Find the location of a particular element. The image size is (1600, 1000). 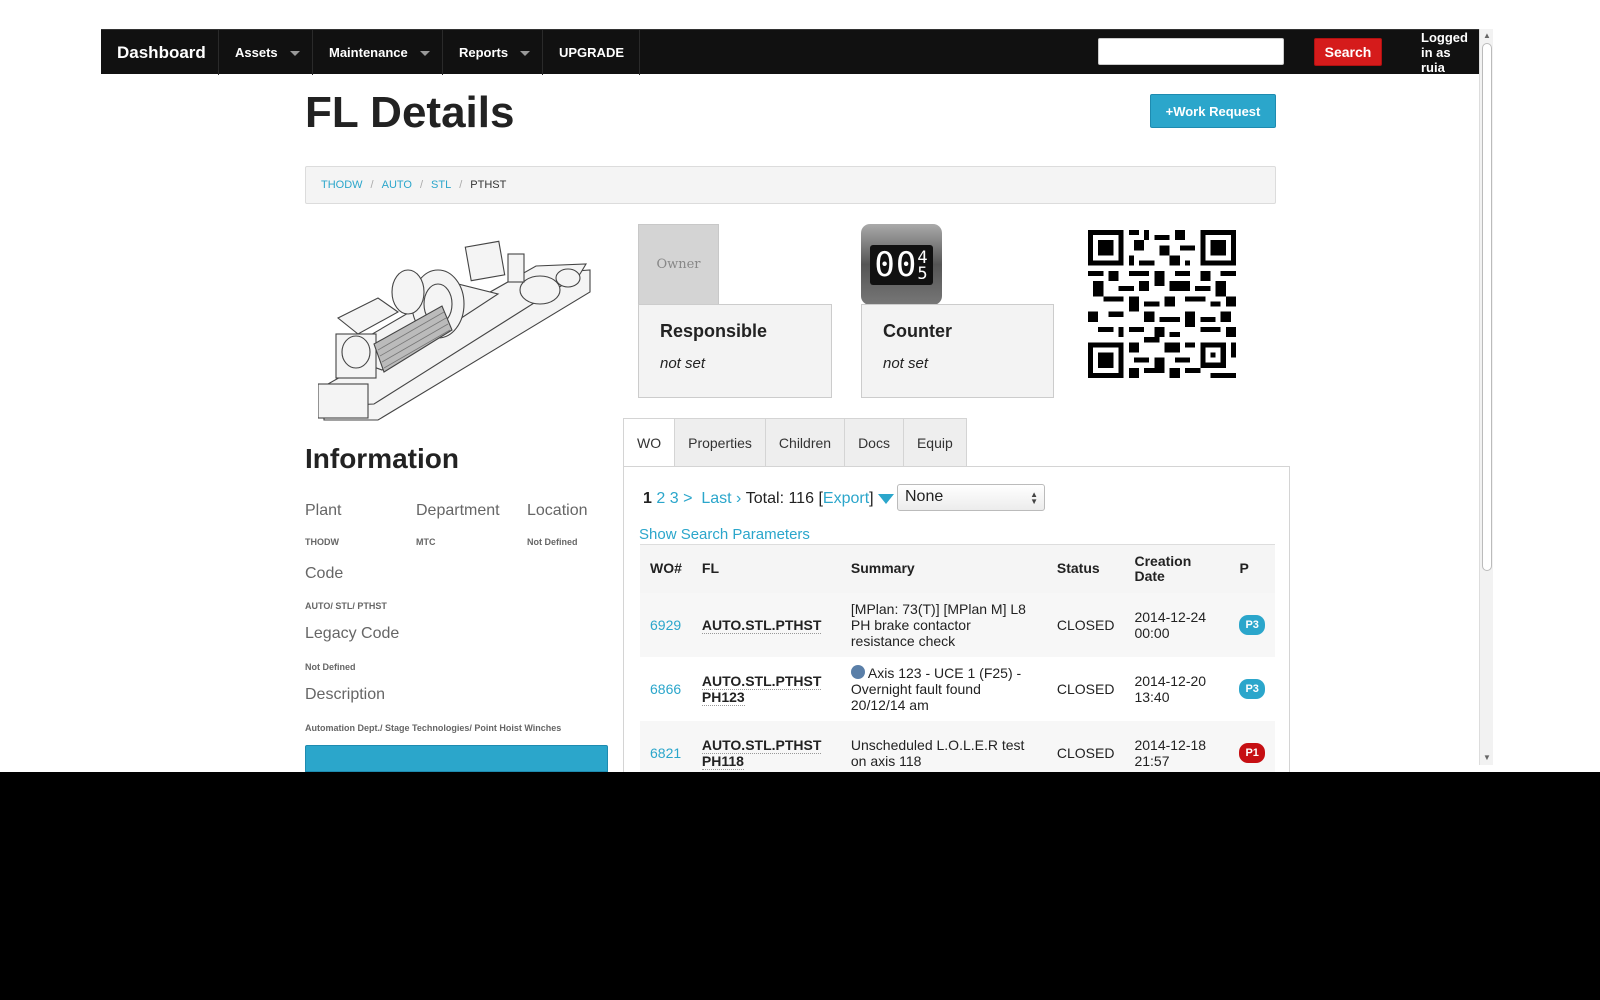

show-search-parameters-link: Show Search Parameters is located at coordinates (724, 534).